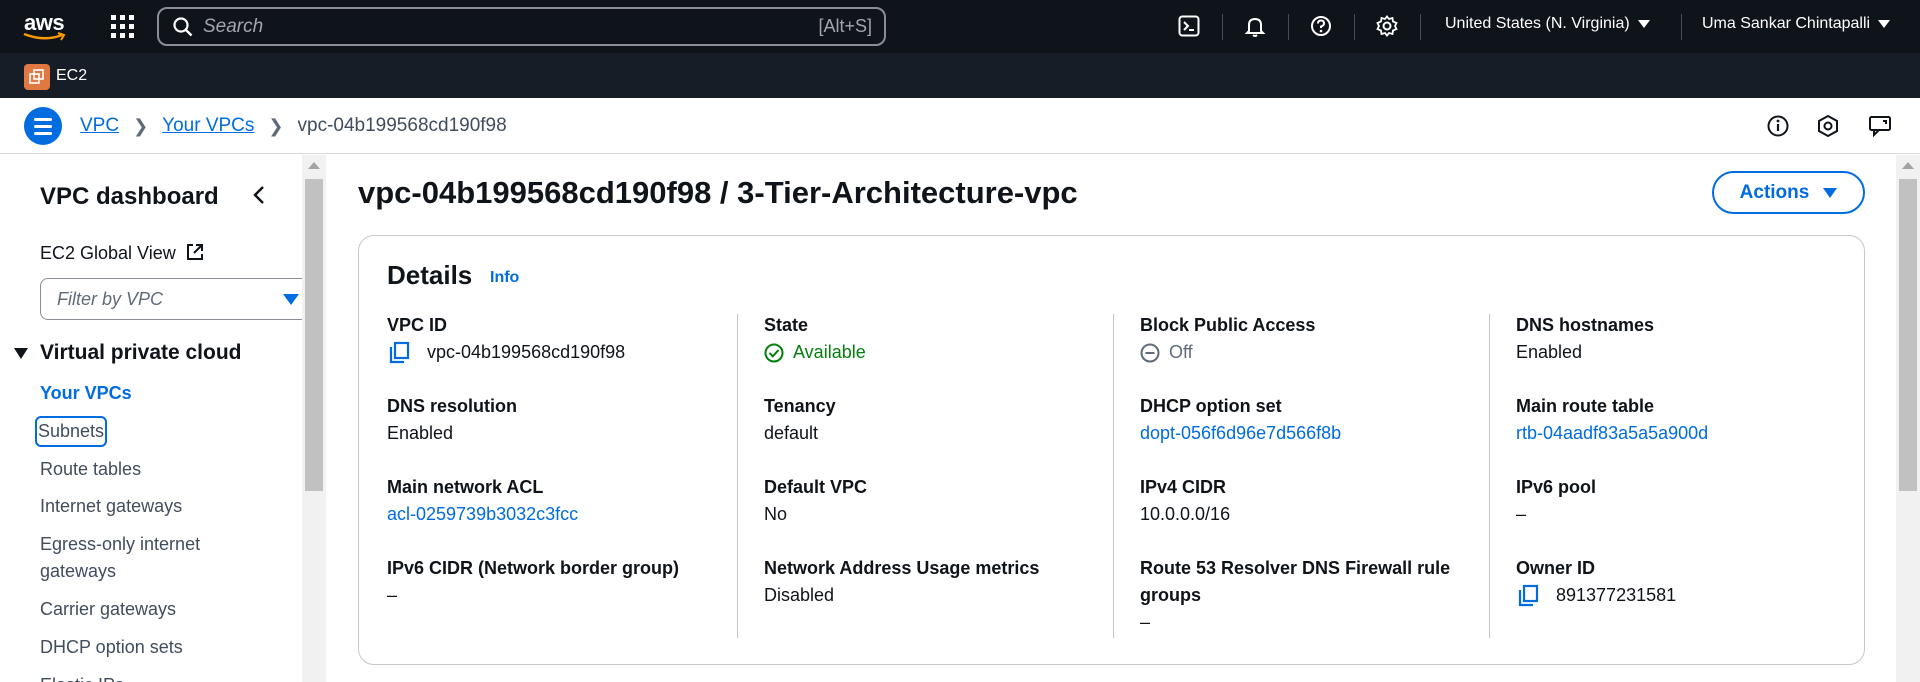  What do you see at coordinates (934, 501) in the screenshot?
I see `field-default-vpc: Default VPC No` at bounding box center [934, 501].